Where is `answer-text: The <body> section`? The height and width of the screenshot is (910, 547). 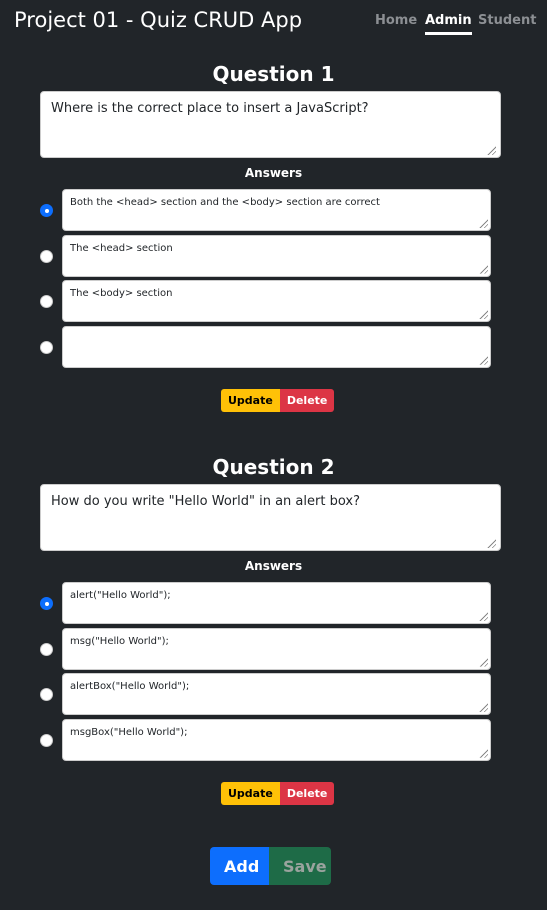 answer-text: The <body> section is located at coordinates (121, 294).